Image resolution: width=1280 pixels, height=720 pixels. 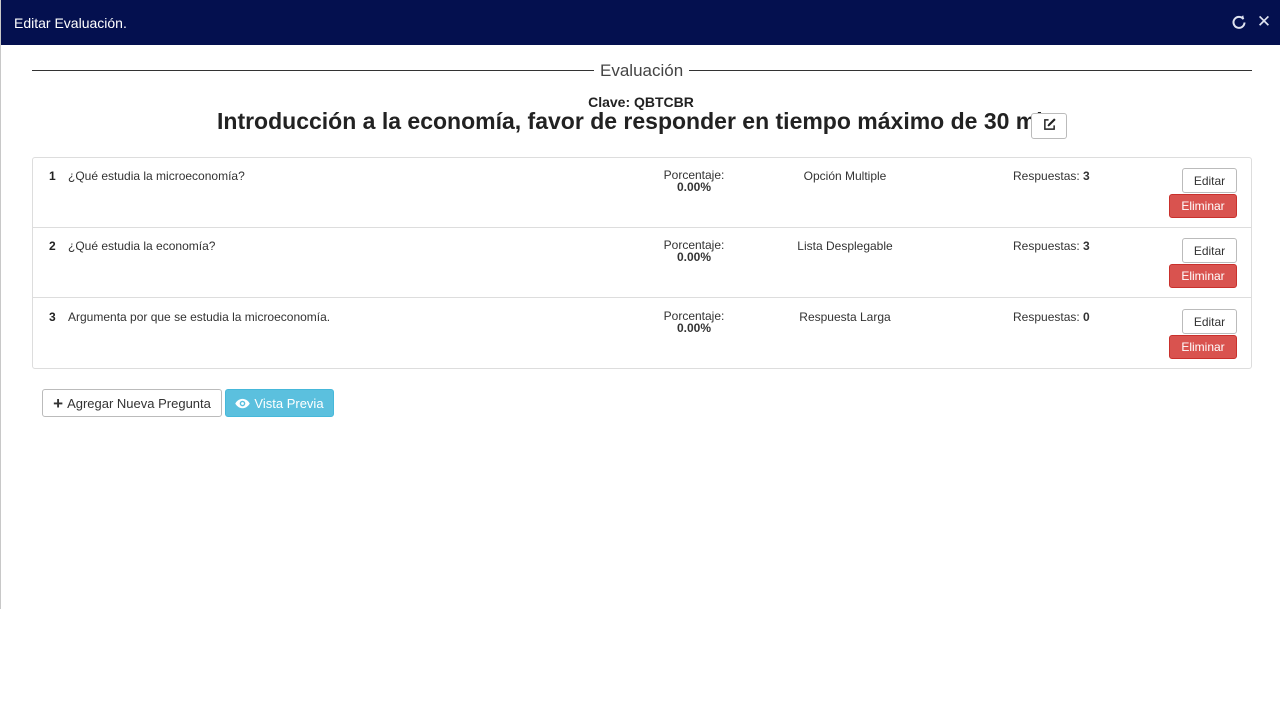 I want to click on evaluation-fieldset-legend: Evaluación, so click(x=642, y=71).